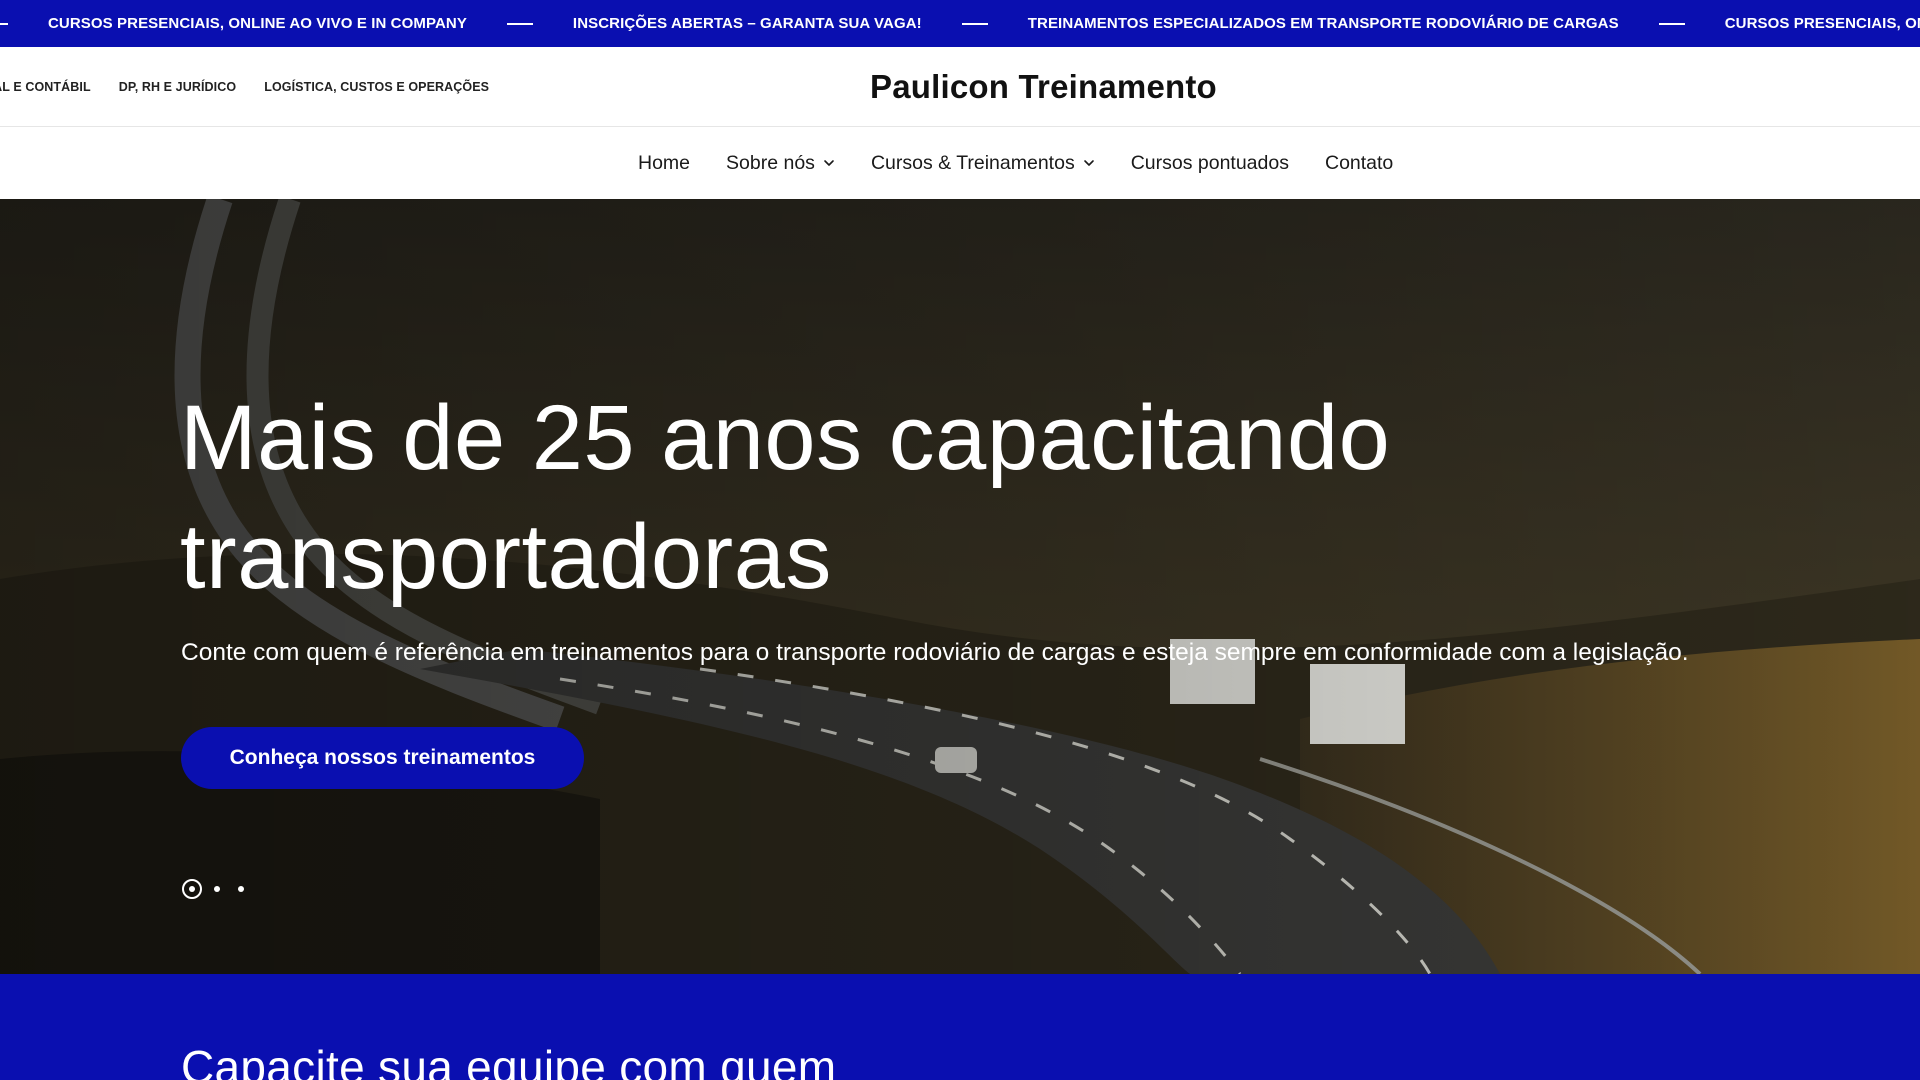 This screenshot has height=1080, width=1920. I want to click on nav-cursos-label: Cursos & Treinamentos, so click(972, 162).